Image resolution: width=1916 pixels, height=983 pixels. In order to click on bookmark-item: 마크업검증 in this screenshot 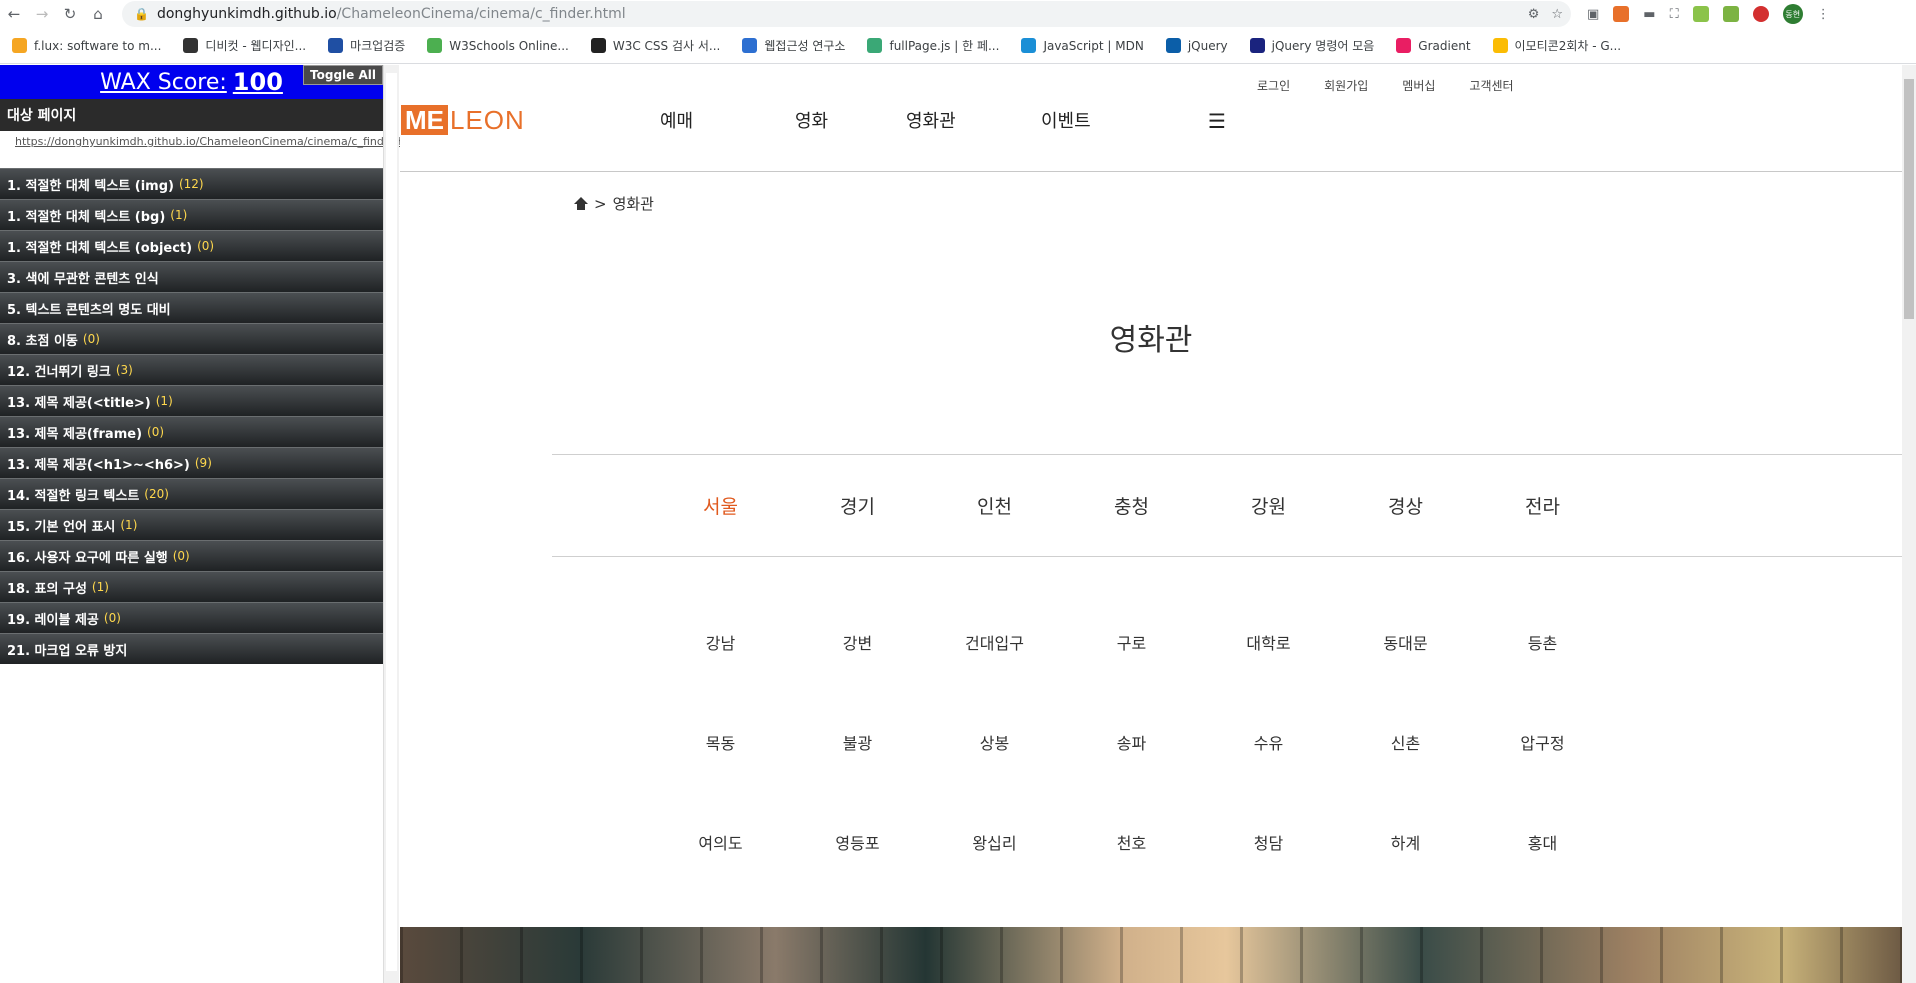, I will do `click(366, 45)`.